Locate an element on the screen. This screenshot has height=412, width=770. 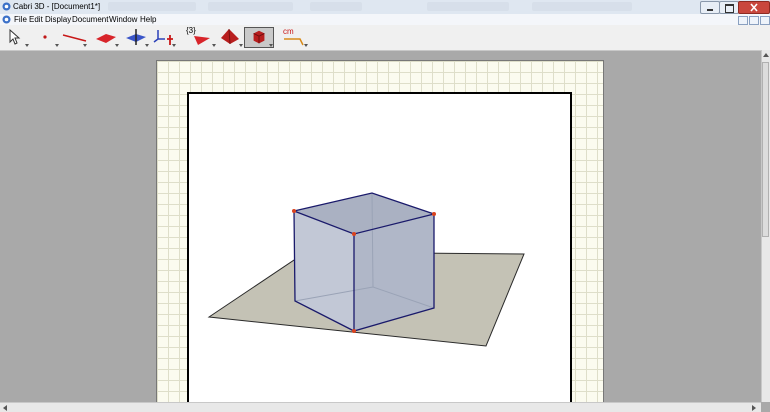
menu-window: Window is located at coordinates (123, 19).